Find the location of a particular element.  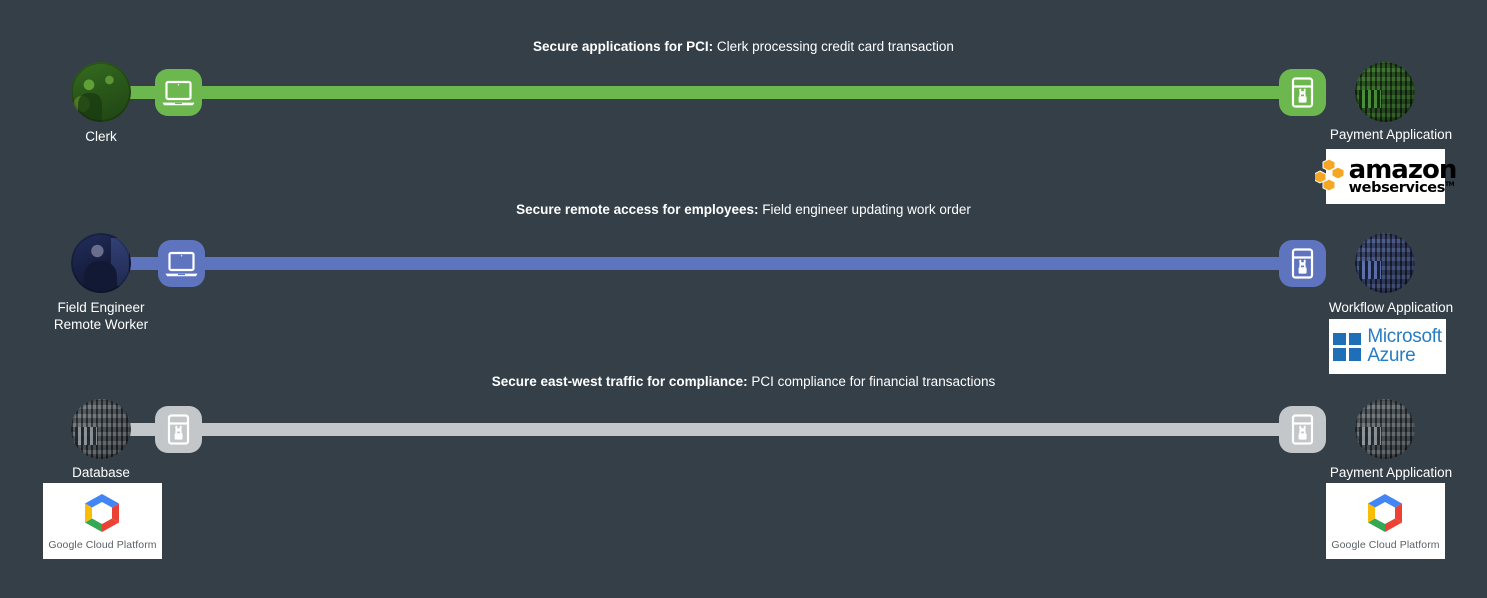

google-cloud-platform-logo-right: Google Cloud Platform is located at coordinates (1385, 521).